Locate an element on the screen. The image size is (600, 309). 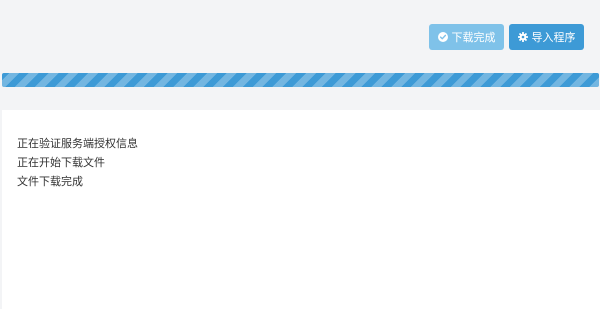
download-progress-bar is located at coordinates (300, 80).